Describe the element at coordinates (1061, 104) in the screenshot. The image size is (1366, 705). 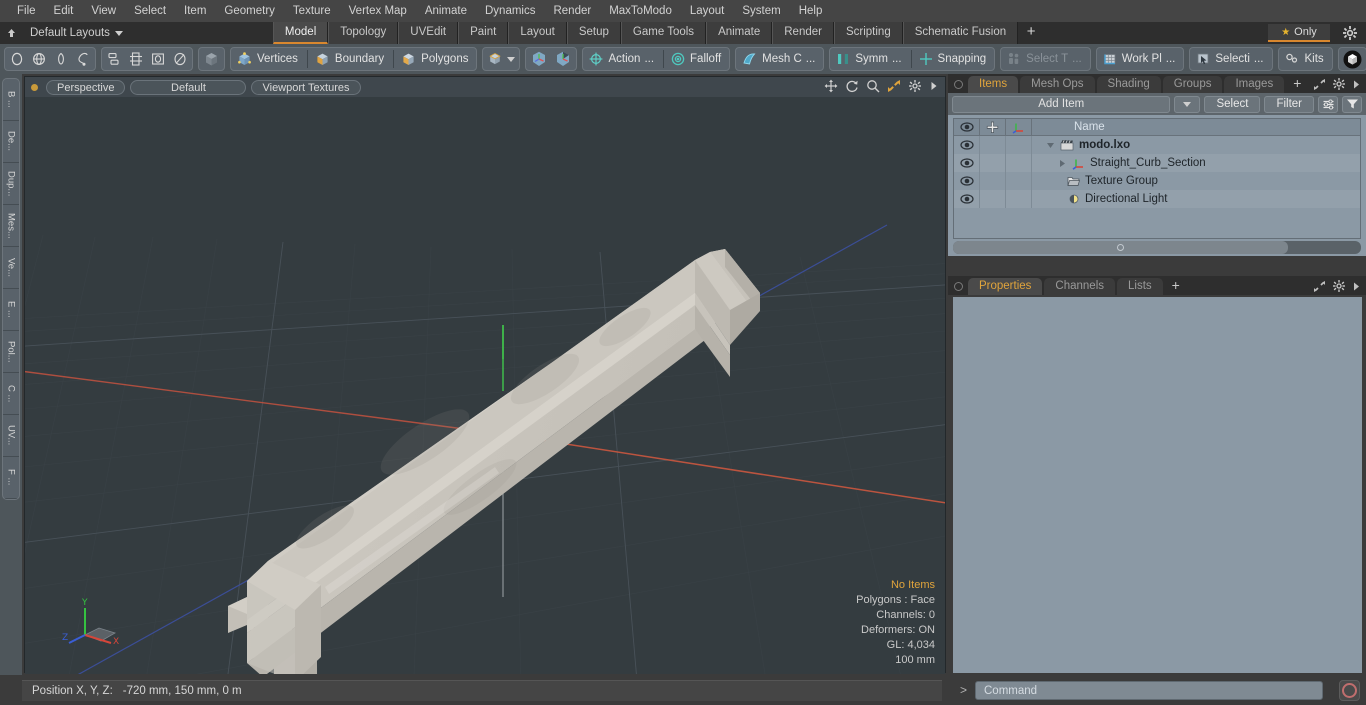
I see `add-item-button: Add Item` at that location.